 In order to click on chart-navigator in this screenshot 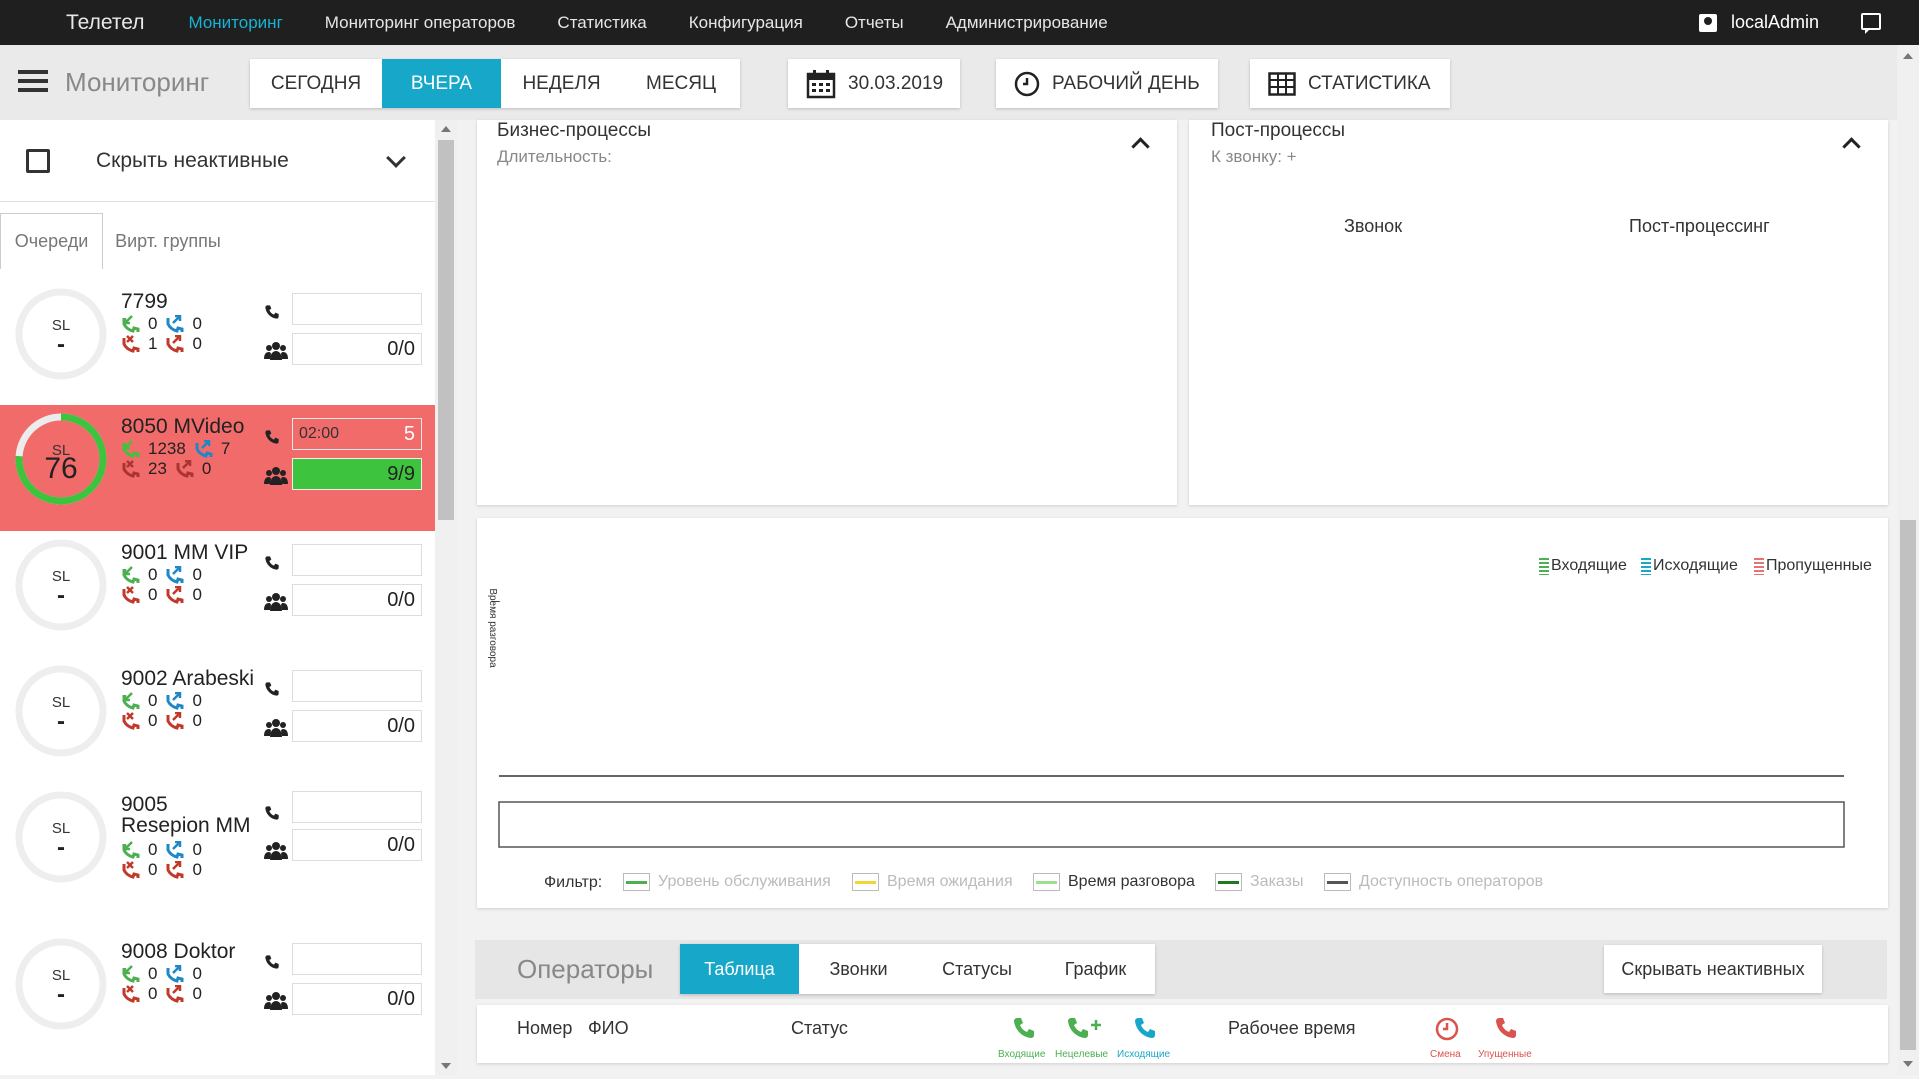, I will do `click(1171, 824)`.